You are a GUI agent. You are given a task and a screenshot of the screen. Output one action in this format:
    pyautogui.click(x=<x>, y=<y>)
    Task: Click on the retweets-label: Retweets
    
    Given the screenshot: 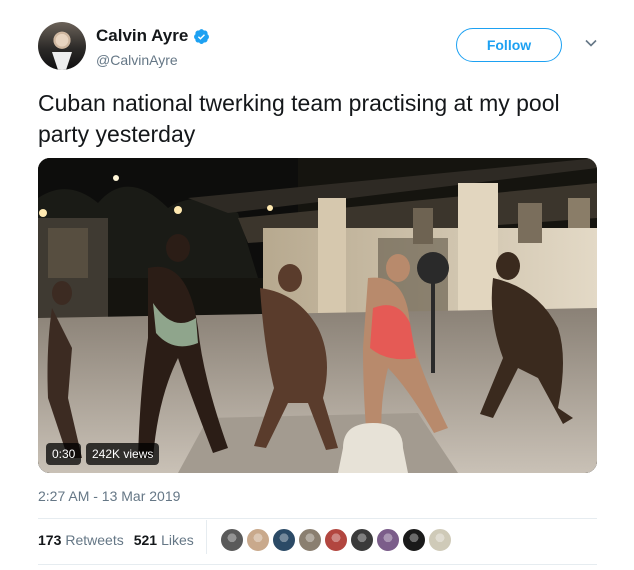 What is the action you would take?
    pyautogui.click(x=94, y=540)
    